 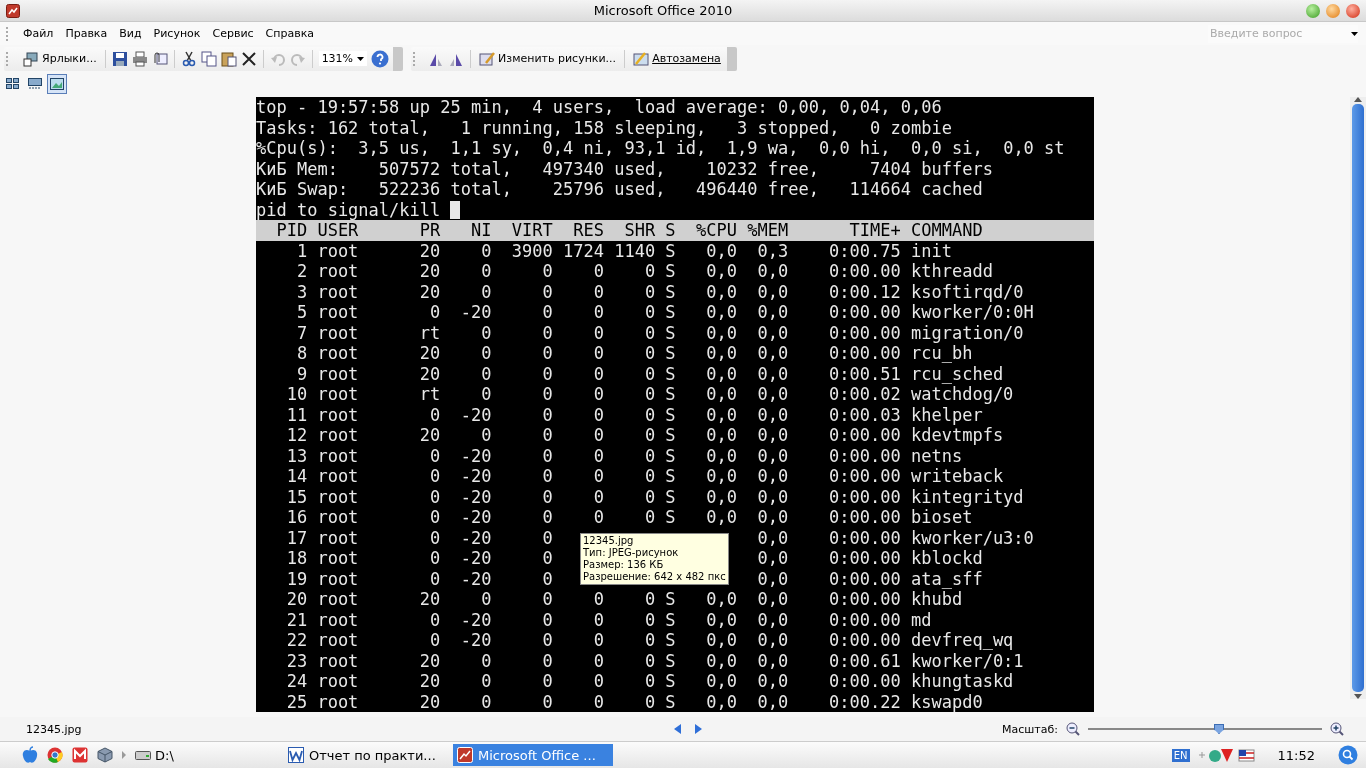 I want to click on menu-item: Рисунок, so click(x=177, y=33).